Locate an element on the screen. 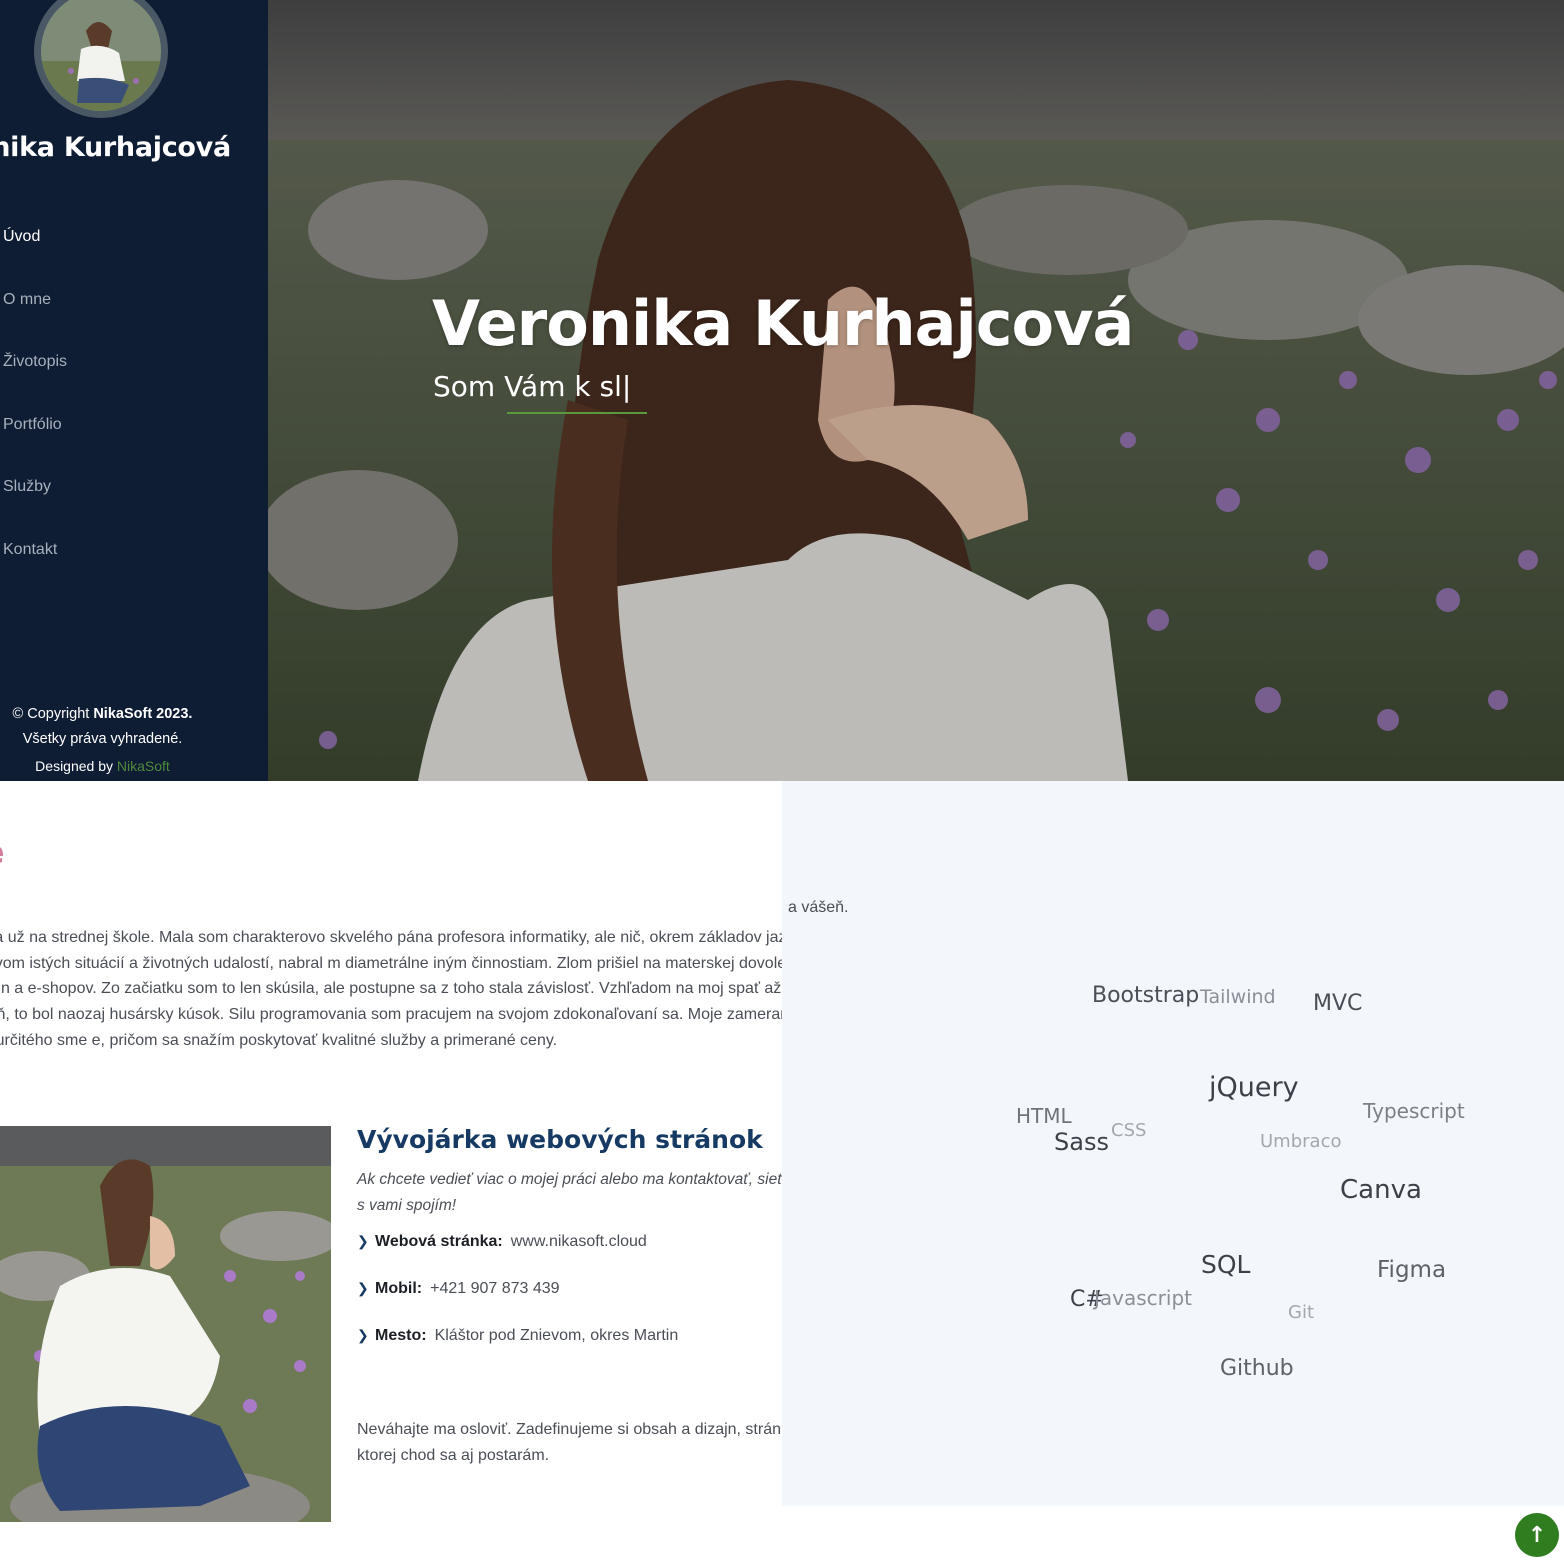  skill-tag: MVC is located at coordinates (1338, 1003).